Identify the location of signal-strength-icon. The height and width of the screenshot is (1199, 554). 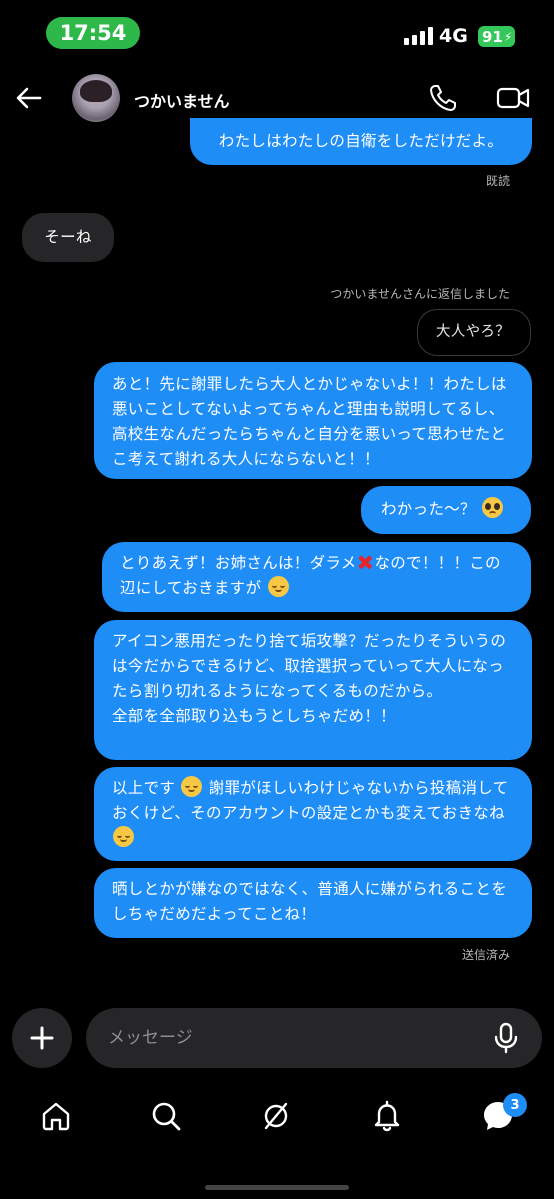
(418, 36).